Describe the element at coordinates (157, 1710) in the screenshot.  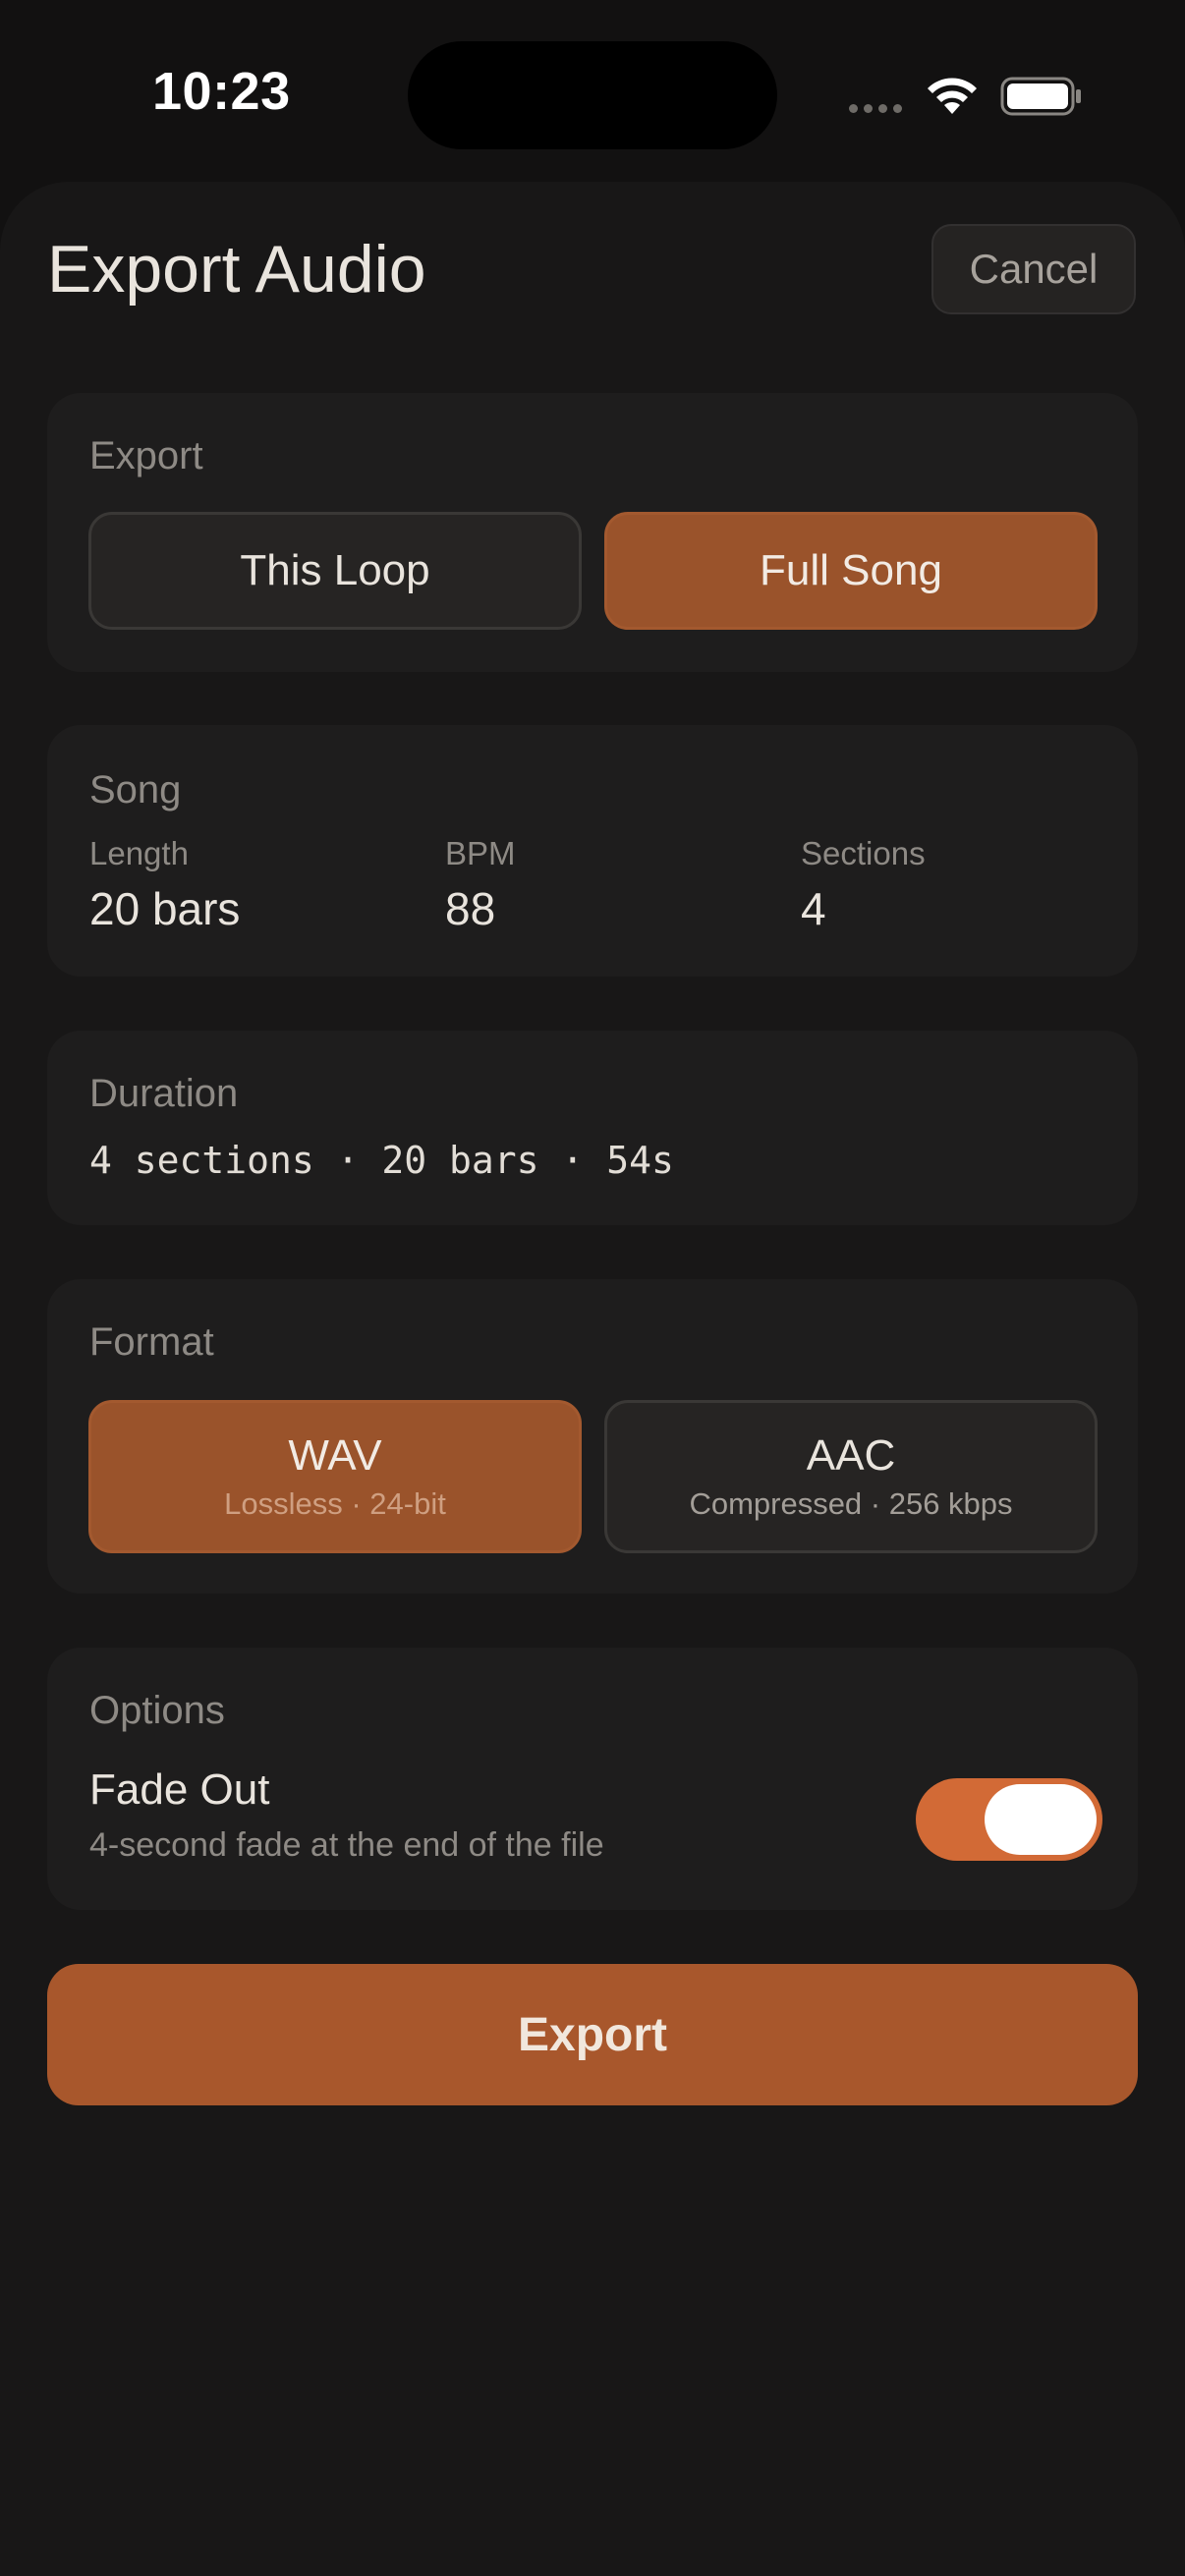
I see `options-heading: Options` at that location.